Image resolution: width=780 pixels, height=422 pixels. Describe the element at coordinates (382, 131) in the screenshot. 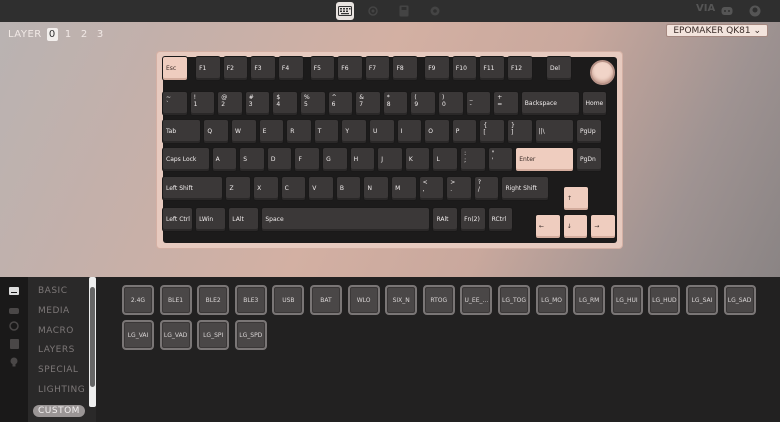

I see `key-2-7: U` at that location.